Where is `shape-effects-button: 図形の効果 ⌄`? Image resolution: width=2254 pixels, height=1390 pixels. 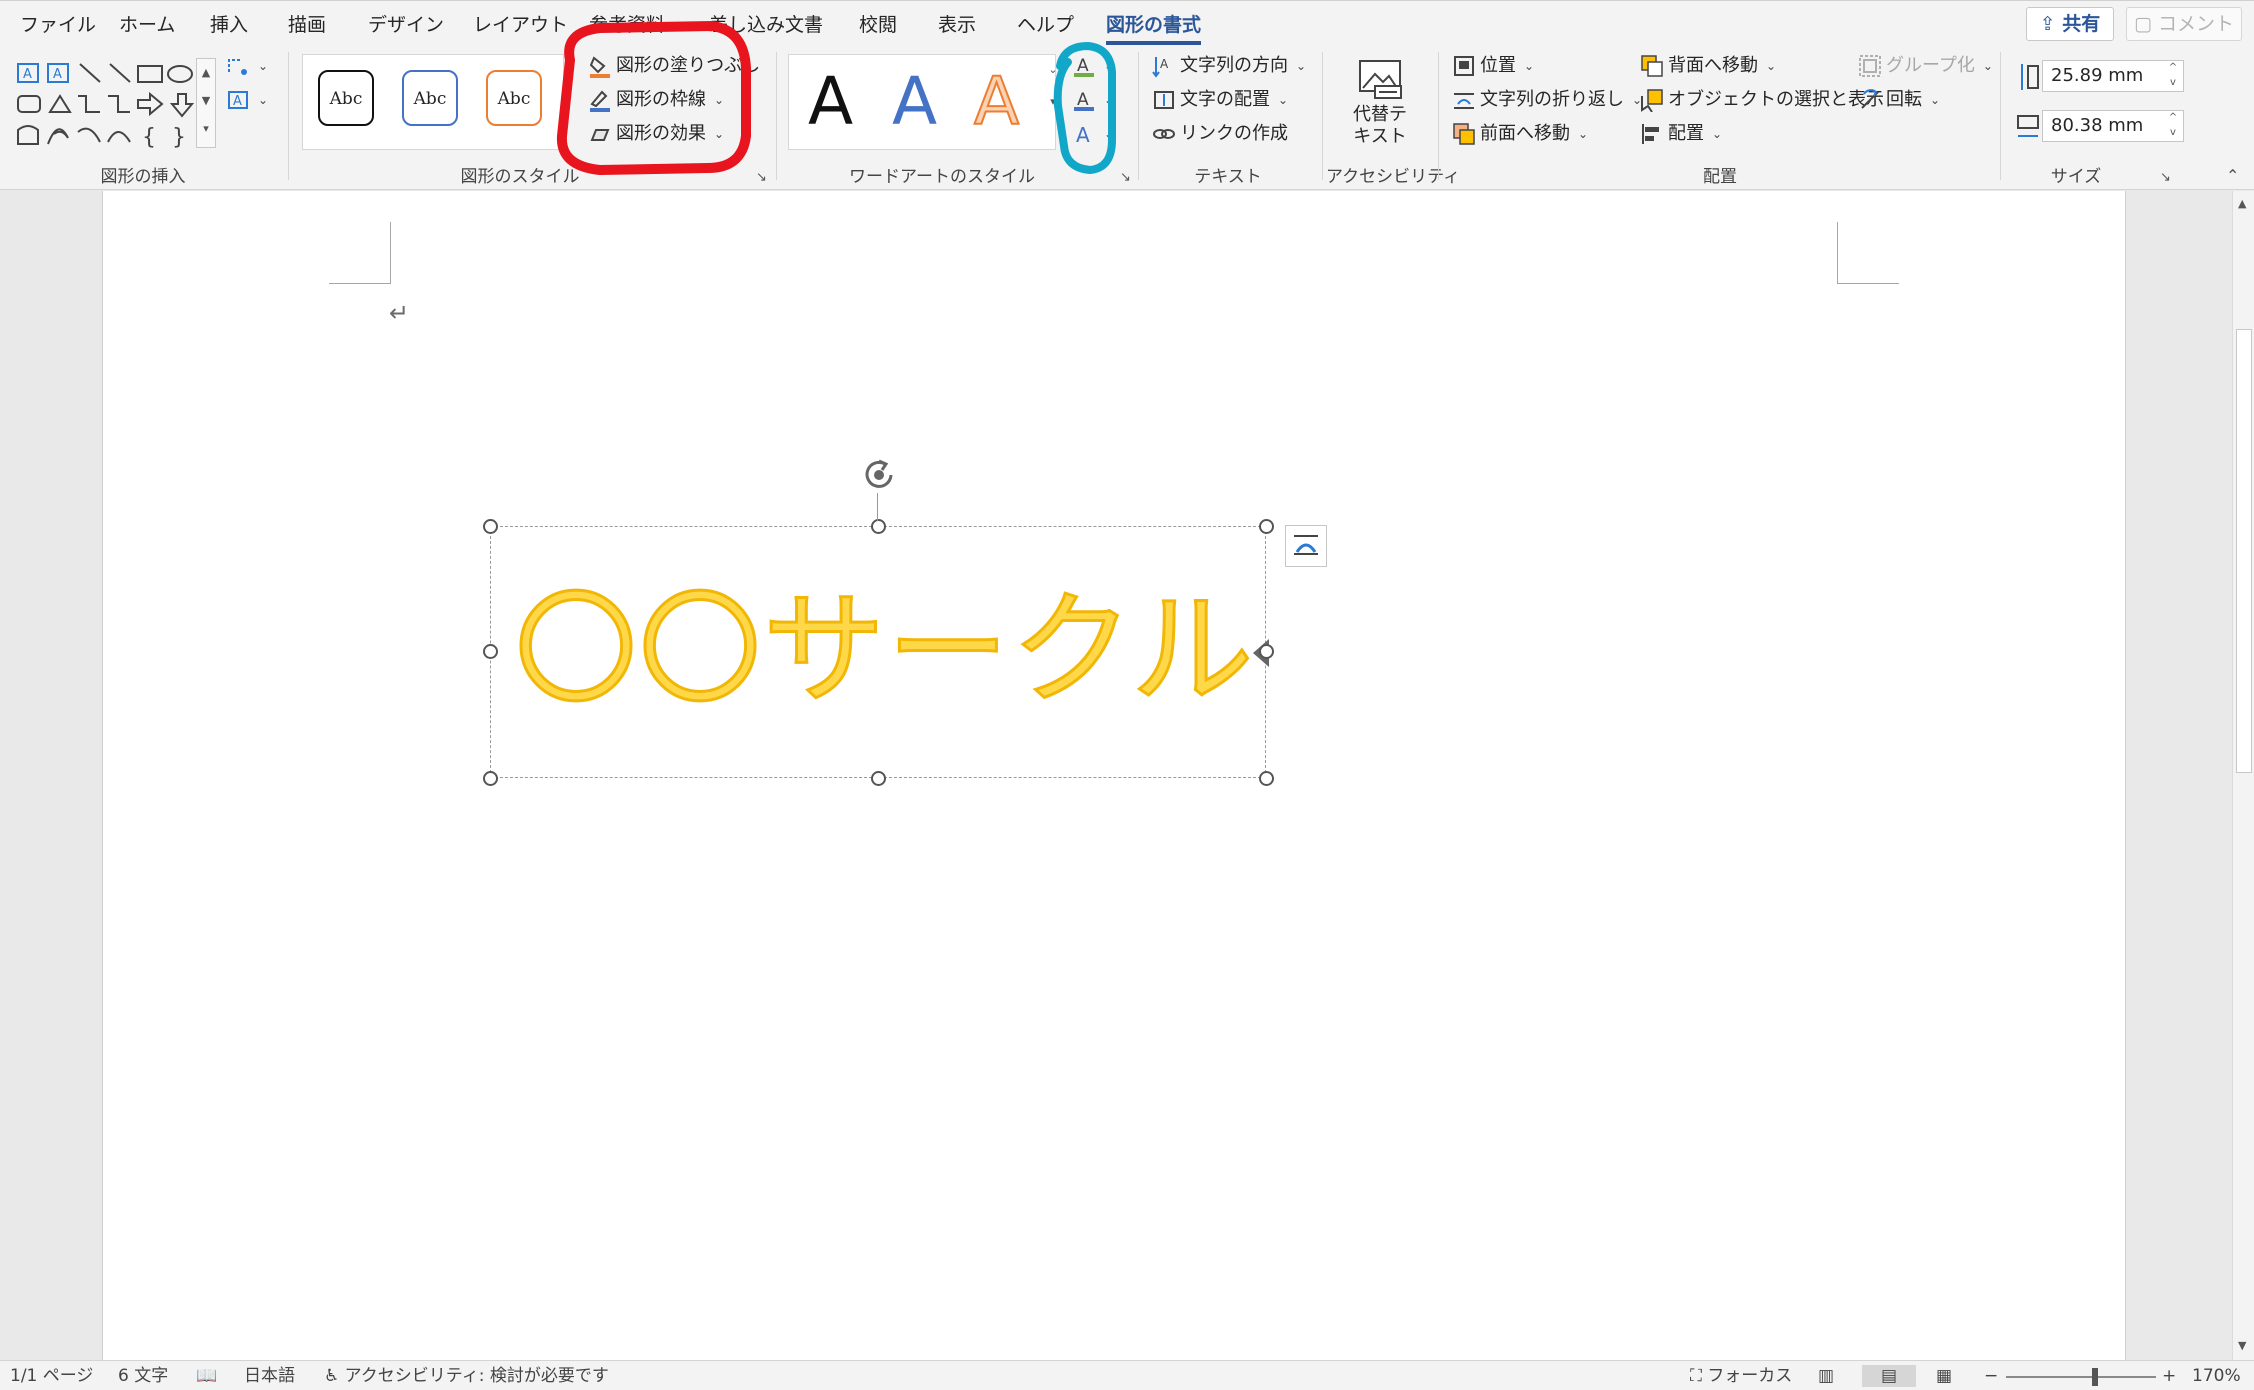
shape-effects-button: 図形の効果 ⌄ is located at coordinates (656, 134).